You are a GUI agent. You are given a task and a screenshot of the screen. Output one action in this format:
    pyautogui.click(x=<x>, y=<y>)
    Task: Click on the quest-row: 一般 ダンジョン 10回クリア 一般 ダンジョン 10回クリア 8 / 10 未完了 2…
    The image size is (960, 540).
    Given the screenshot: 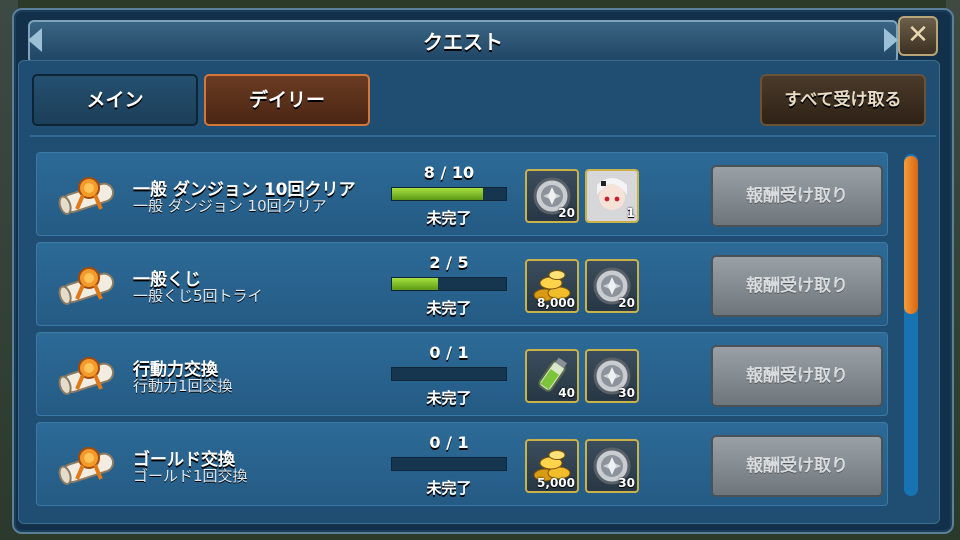 What is the action you would take?
    pyautogui.click(x=462, y=194)
    